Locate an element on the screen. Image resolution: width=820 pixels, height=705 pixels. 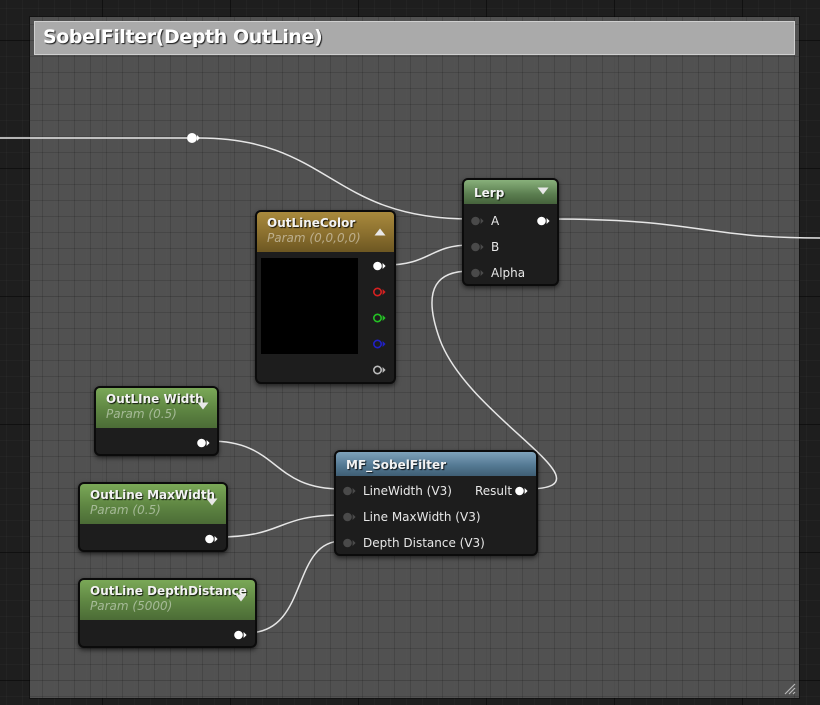
depth-distance-pin-label: Depth Distance (V3) is located at coordinates (424, 543).